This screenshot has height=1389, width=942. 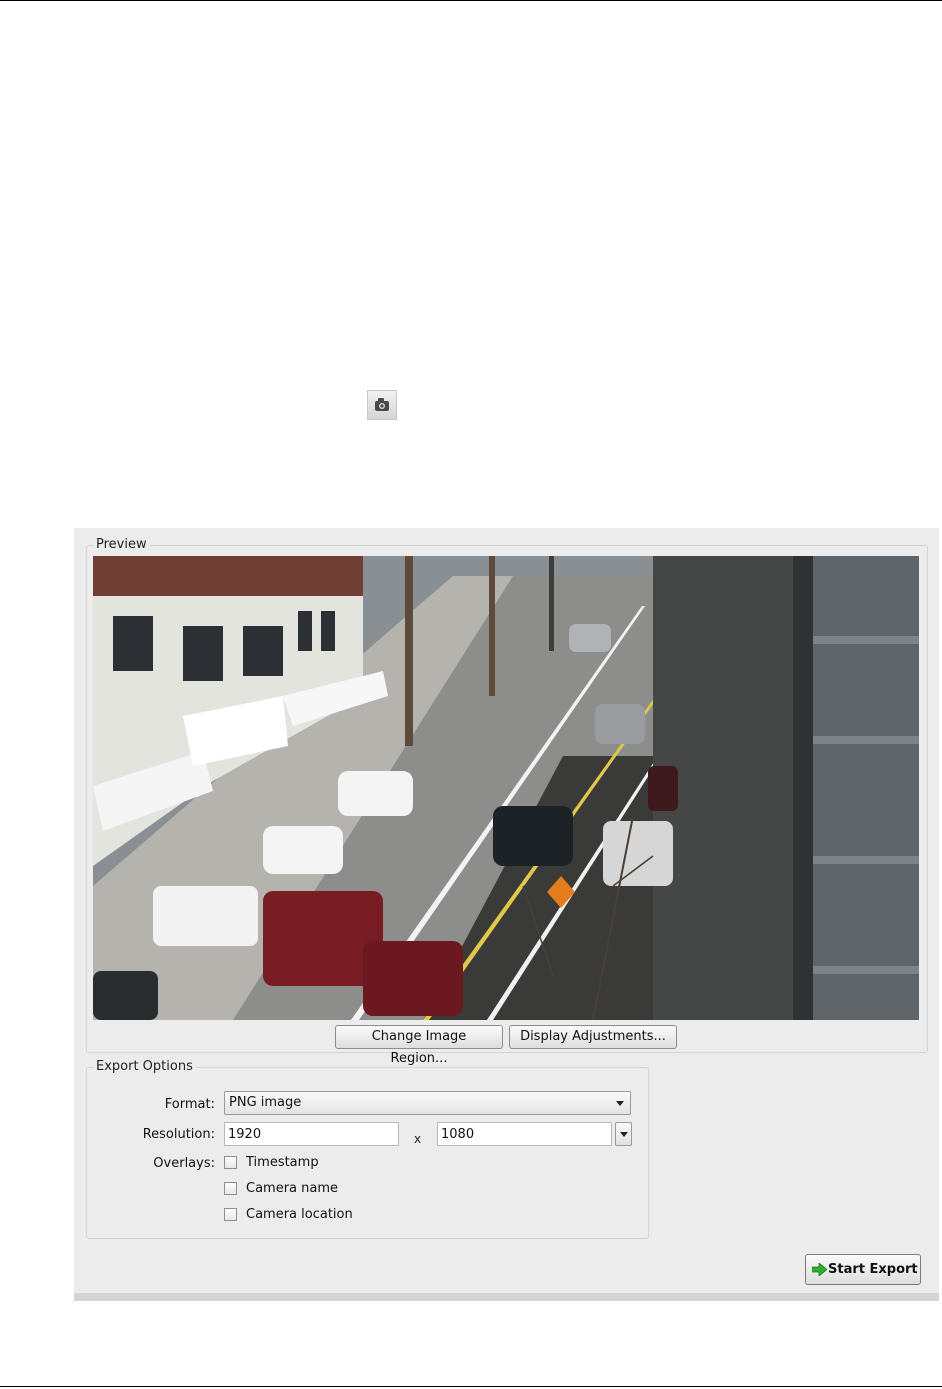 I want to click on export-options-title: Export Options, so click(x=144, y=1066).